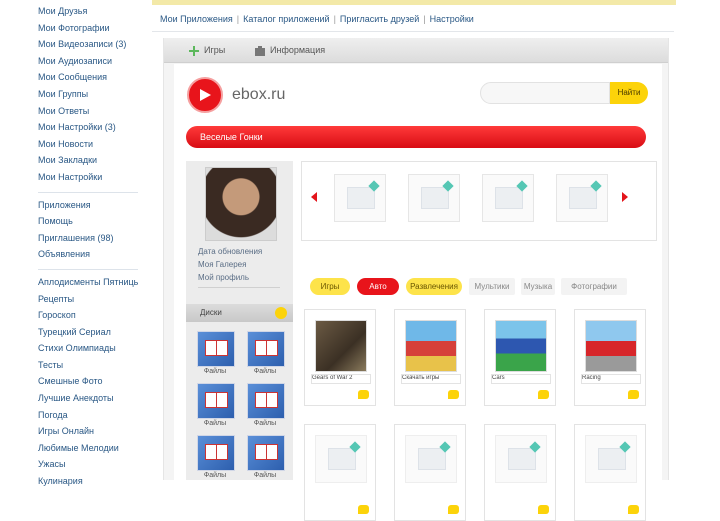  Describe the element at coordinates (88, 332) in the screenshot. I see `sidebar-item: Турецкий Сериал` at that location.